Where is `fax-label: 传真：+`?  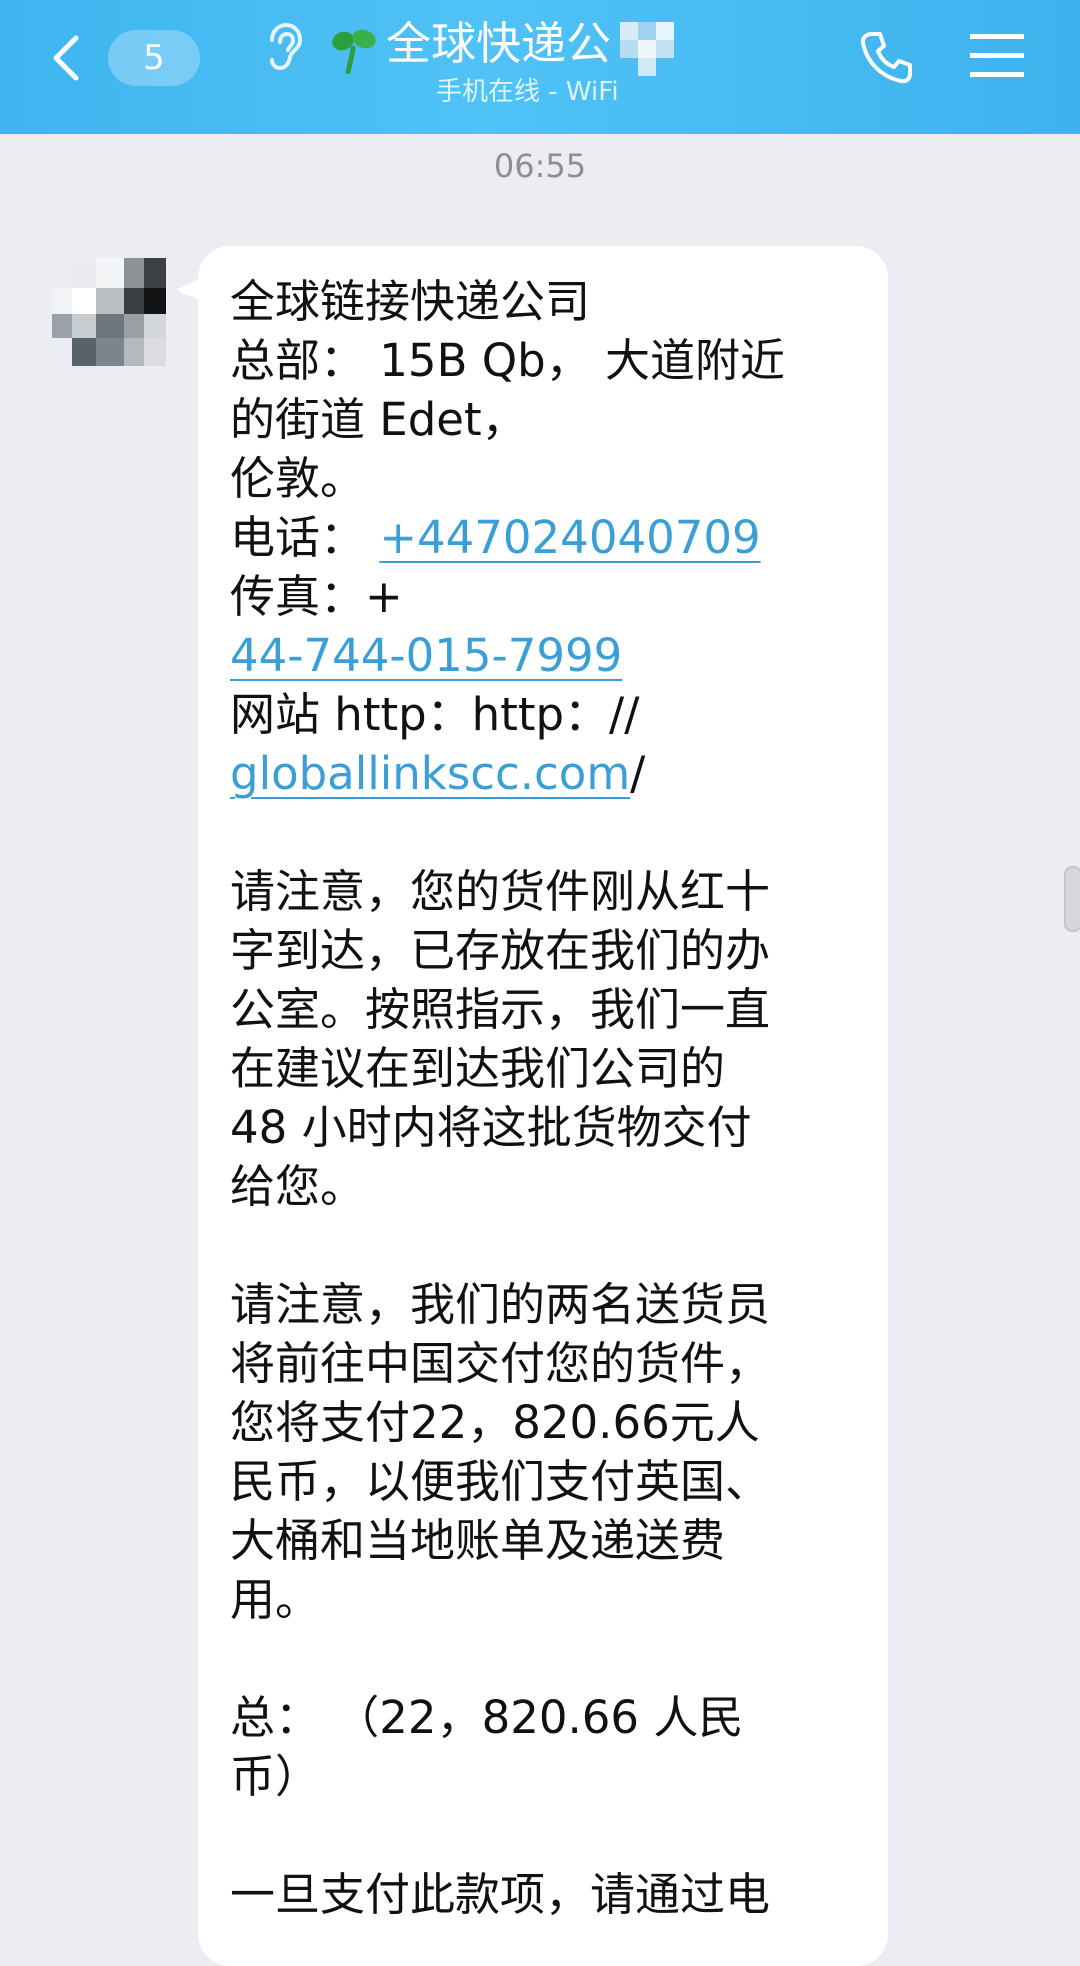 fax-label: 传真：+ is located at coordinates (316, 596).